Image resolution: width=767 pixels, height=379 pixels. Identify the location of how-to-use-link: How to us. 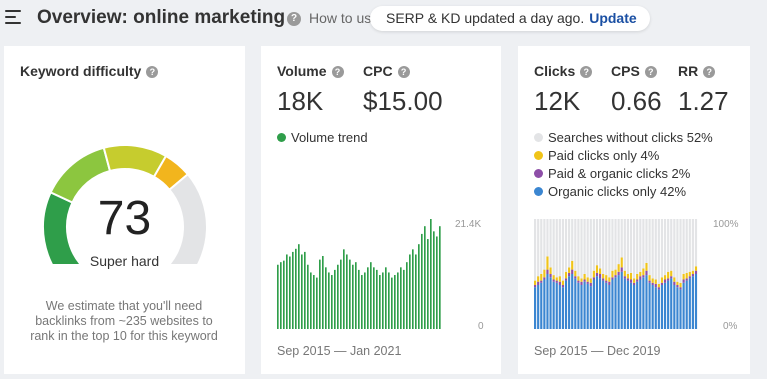
(340, 18).